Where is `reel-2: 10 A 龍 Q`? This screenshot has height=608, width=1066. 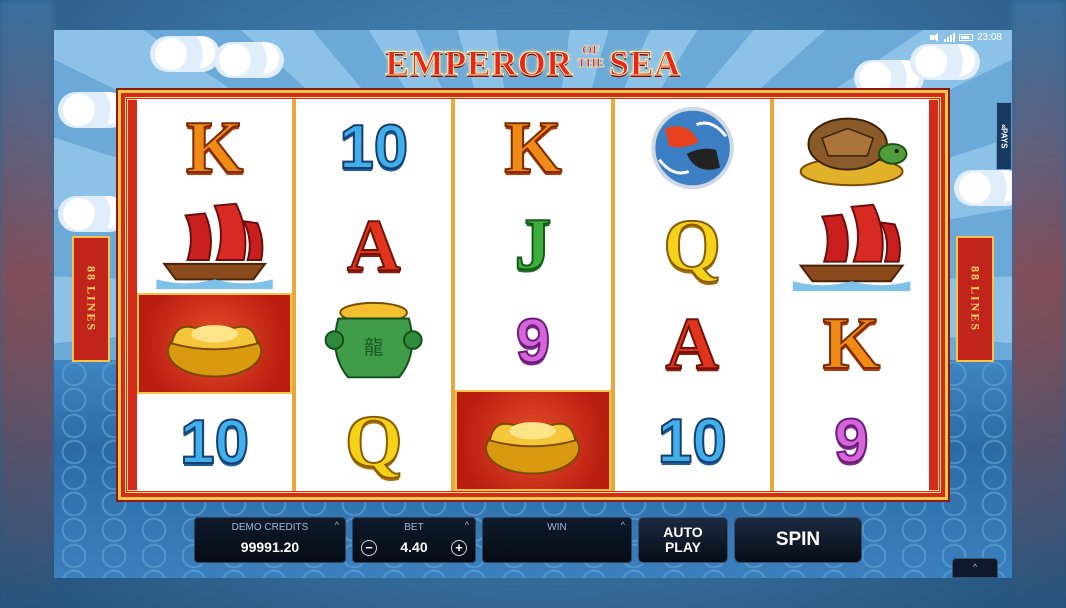 reel-2: 10 A 龍 Q is located at coordinates (374, 295).